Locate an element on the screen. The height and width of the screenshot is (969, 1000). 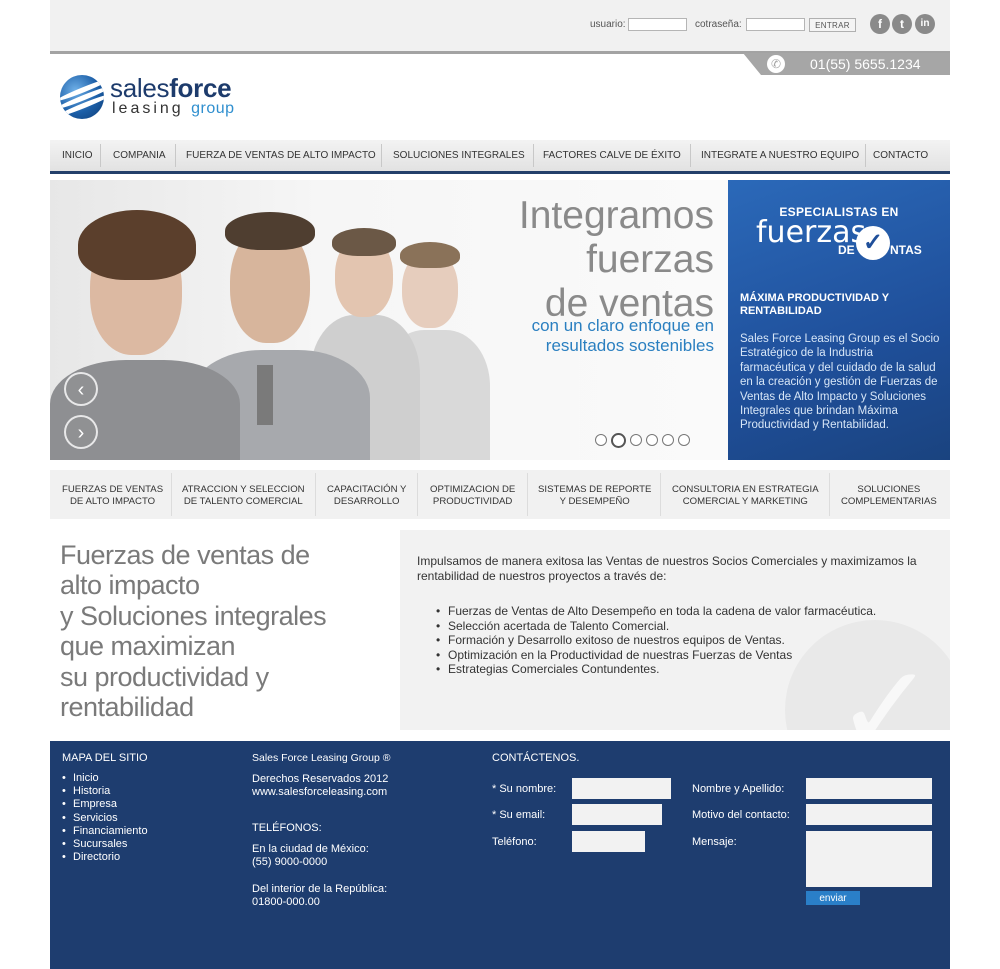
facebook-icon: f is located at coordinates (880, 24).